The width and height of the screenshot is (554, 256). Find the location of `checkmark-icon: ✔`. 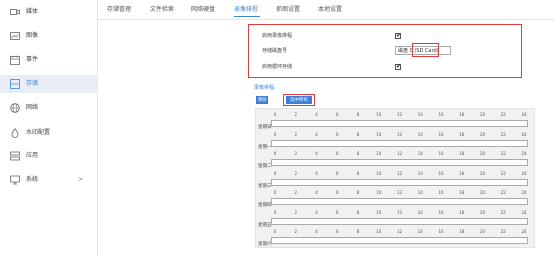

checkmark-icon: ✔ is located at coordinates (399, 66).